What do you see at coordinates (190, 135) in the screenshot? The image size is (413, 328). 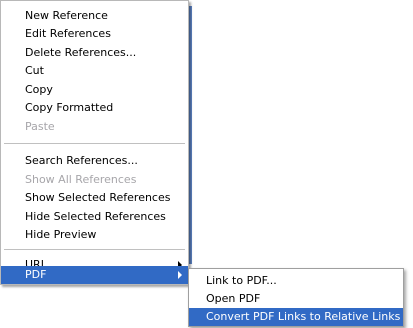 I see `background-window-edge` at bounding box center [190, 135].